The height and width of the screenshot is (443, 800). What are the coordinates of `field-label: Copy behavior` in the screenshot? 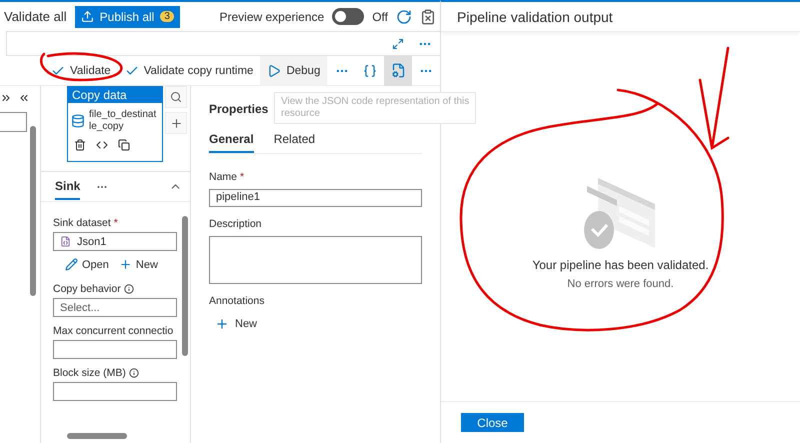 It's located at (116, 289).